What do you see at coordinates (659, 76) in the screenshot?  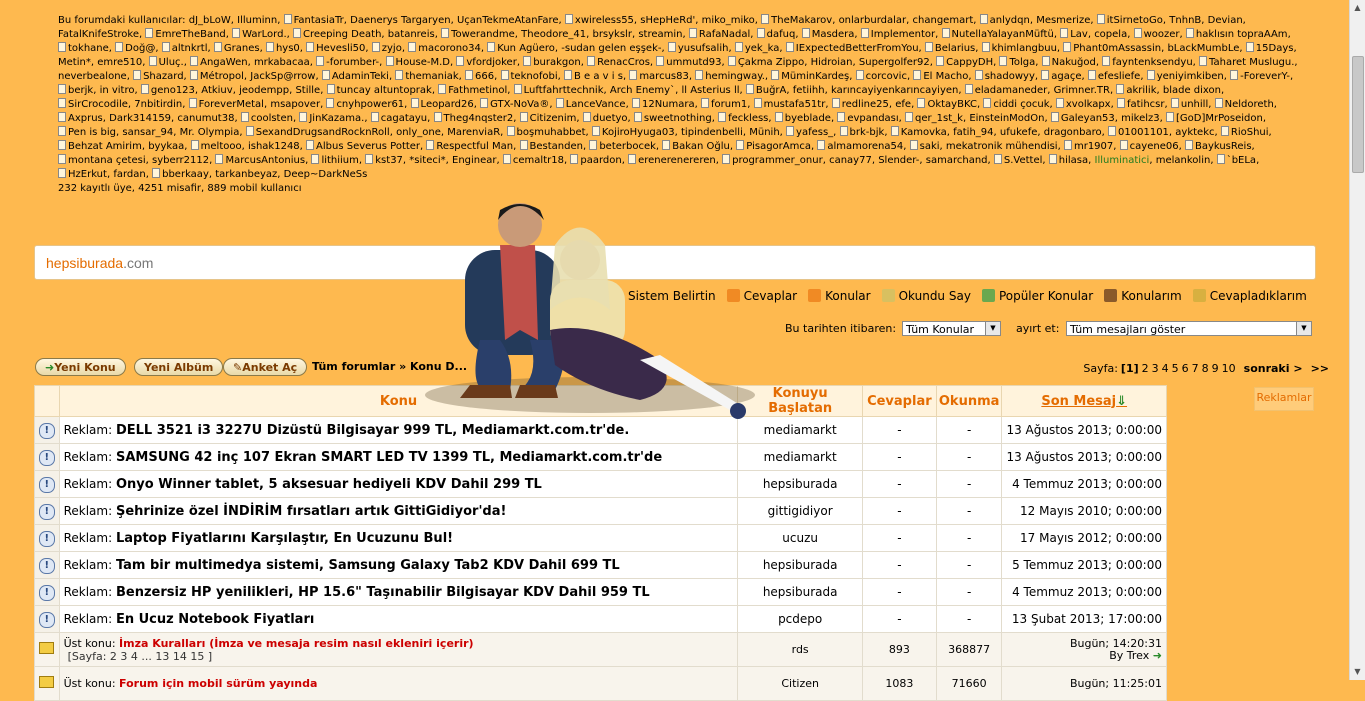 I see `online-user-link: marcus83` at bounding box center [659, 76].